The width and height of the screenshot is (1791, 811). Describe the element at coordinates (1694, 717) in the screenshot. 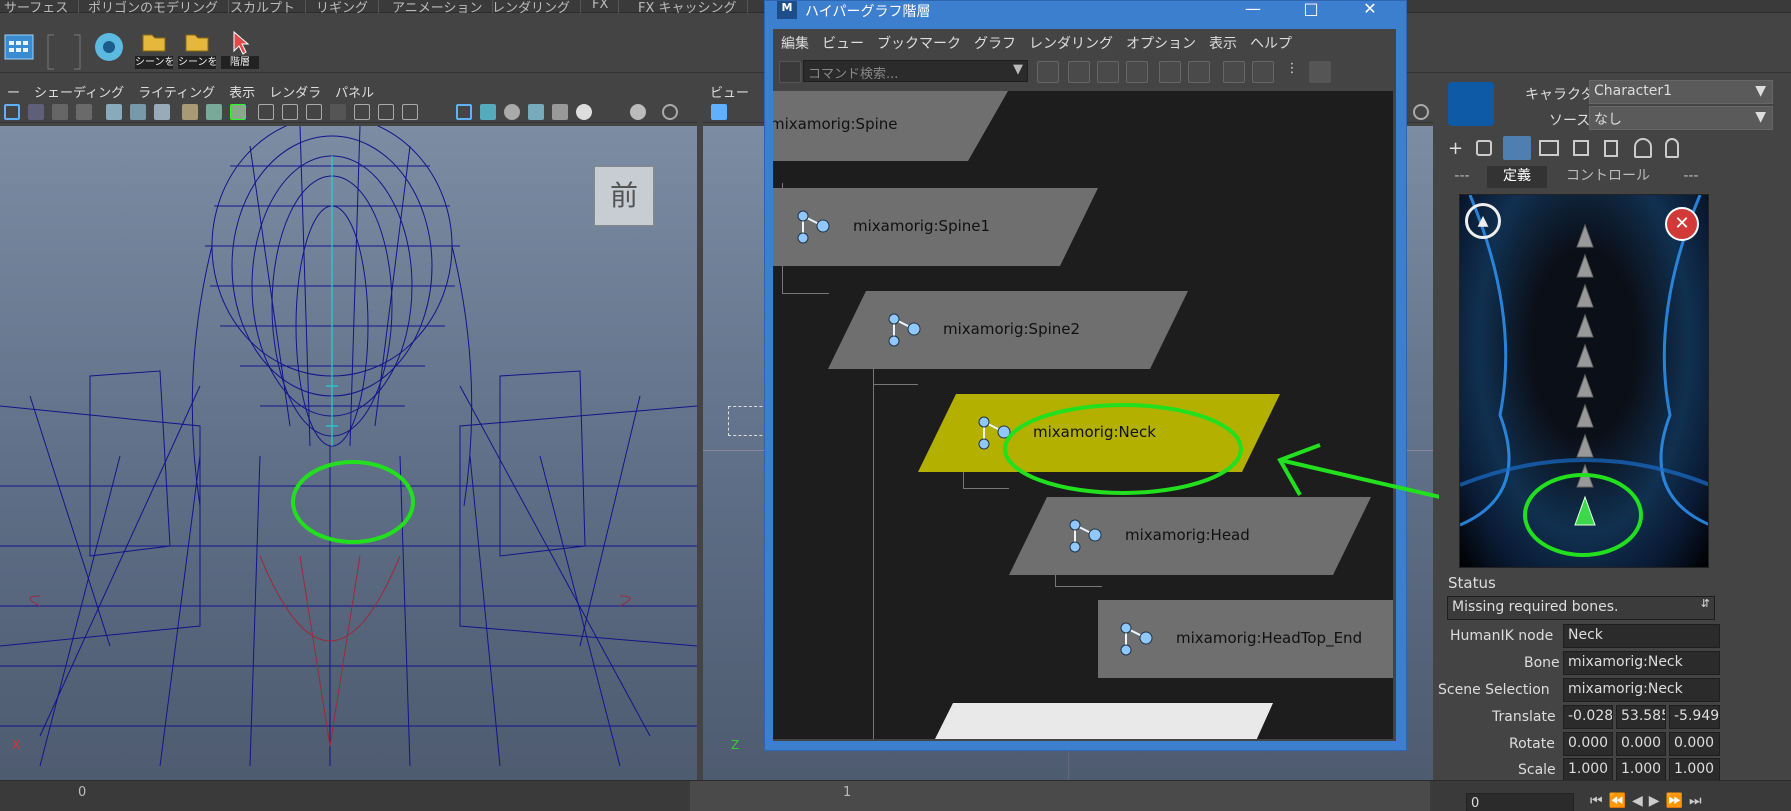

I see `translate-z-field: -5.949` at that location.